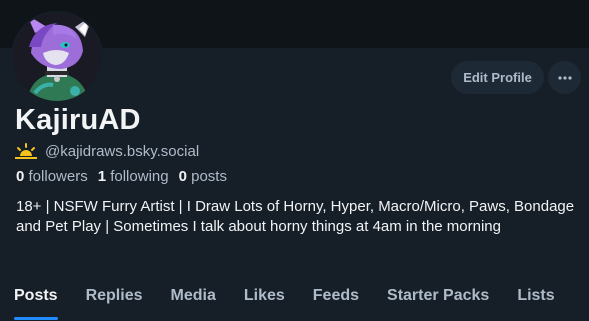  I want to click on handle-row: @kajidraws.bsky.social, so click(107, 151).